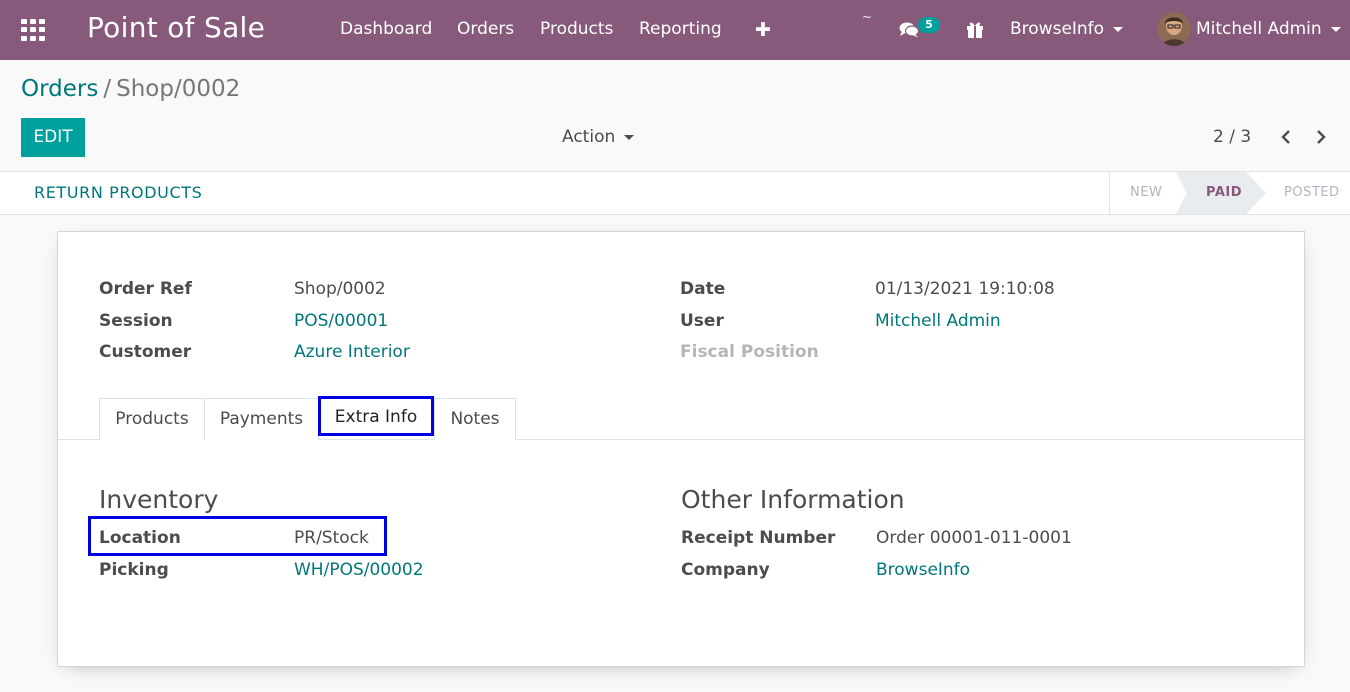 Image resolution: width=1350 pixels, height=692 pixels. I want to click on tab-extra-info: Extra Info, so click(376, 416).